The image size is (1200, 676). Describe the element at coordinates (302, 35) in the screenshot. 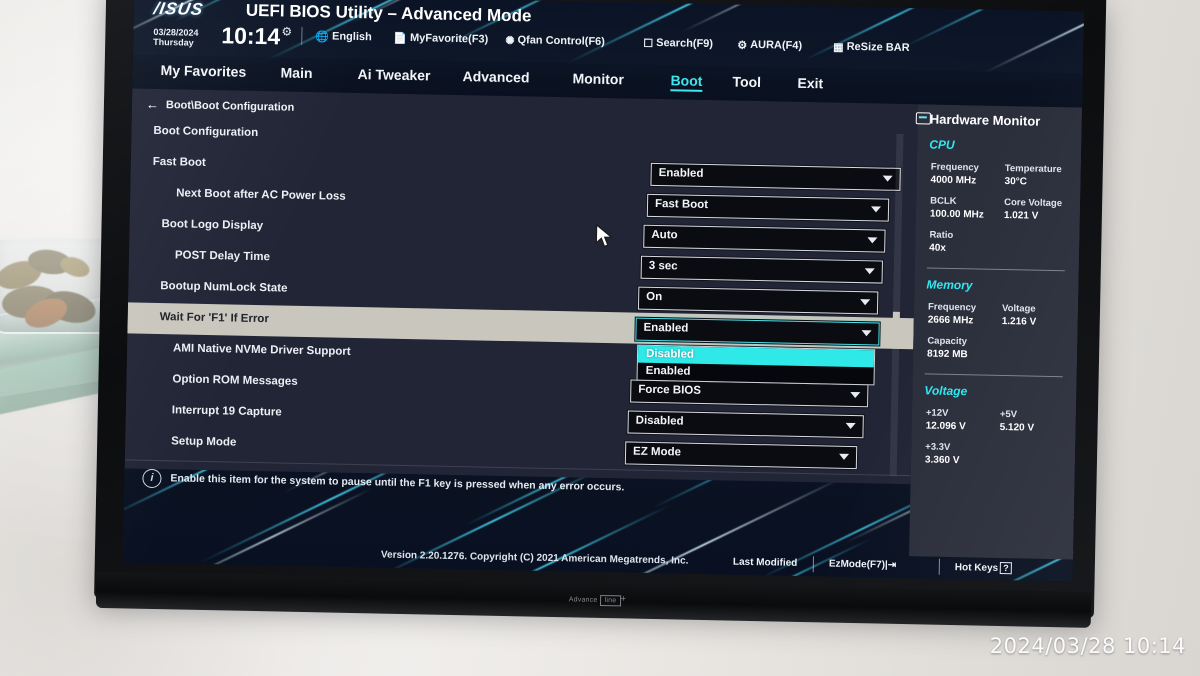

I see `header-divider` at that location.